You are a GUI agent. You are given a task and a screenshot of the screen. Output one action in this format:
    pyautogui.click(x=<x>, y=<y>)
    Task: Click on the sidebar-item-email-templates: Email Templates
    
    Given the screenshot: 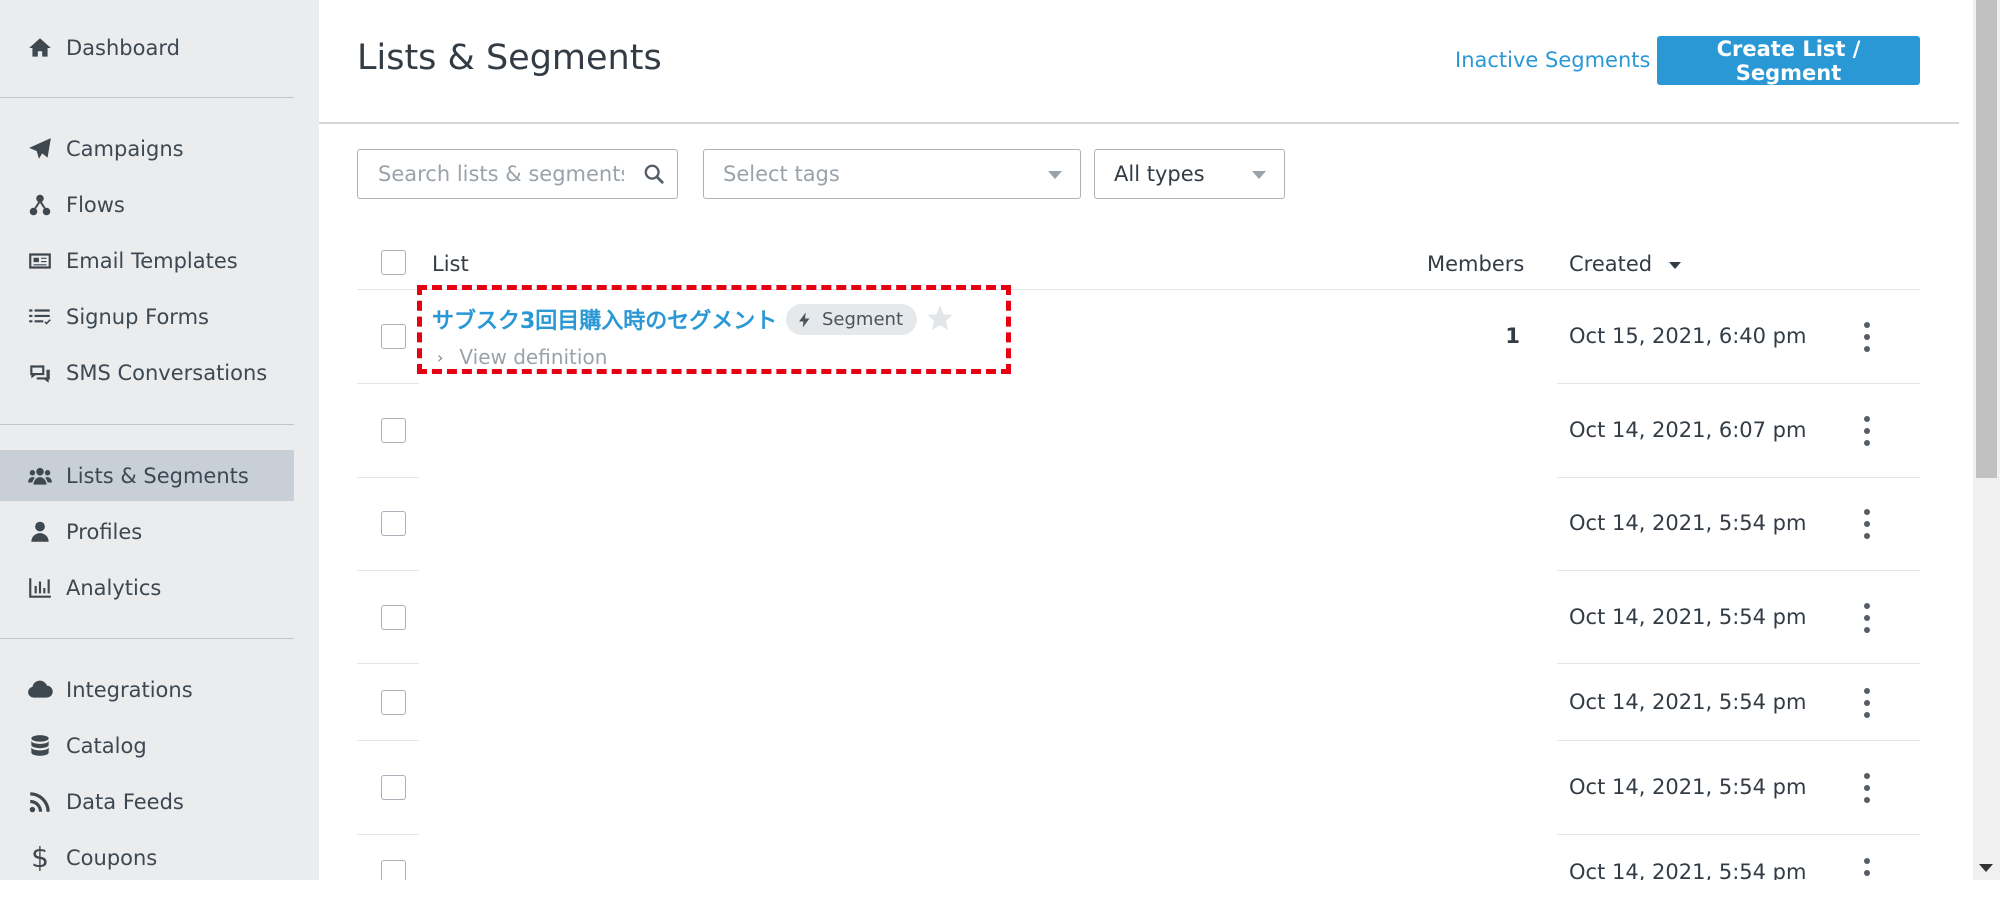 What is the action you would take?
    pyautogui.click(x=147, y=260)
    